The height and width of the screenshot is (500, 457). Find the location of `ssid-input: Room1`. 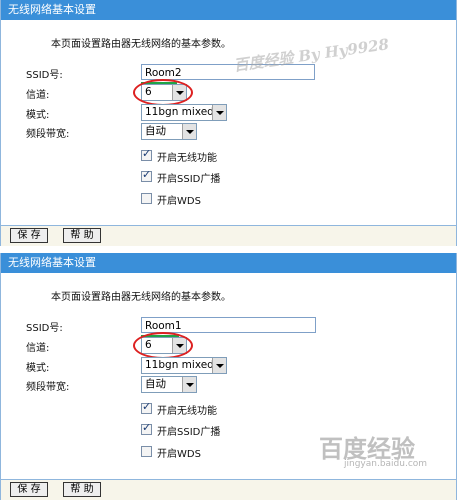

ssid-input: Room1 is located at coordinates (228, 325).